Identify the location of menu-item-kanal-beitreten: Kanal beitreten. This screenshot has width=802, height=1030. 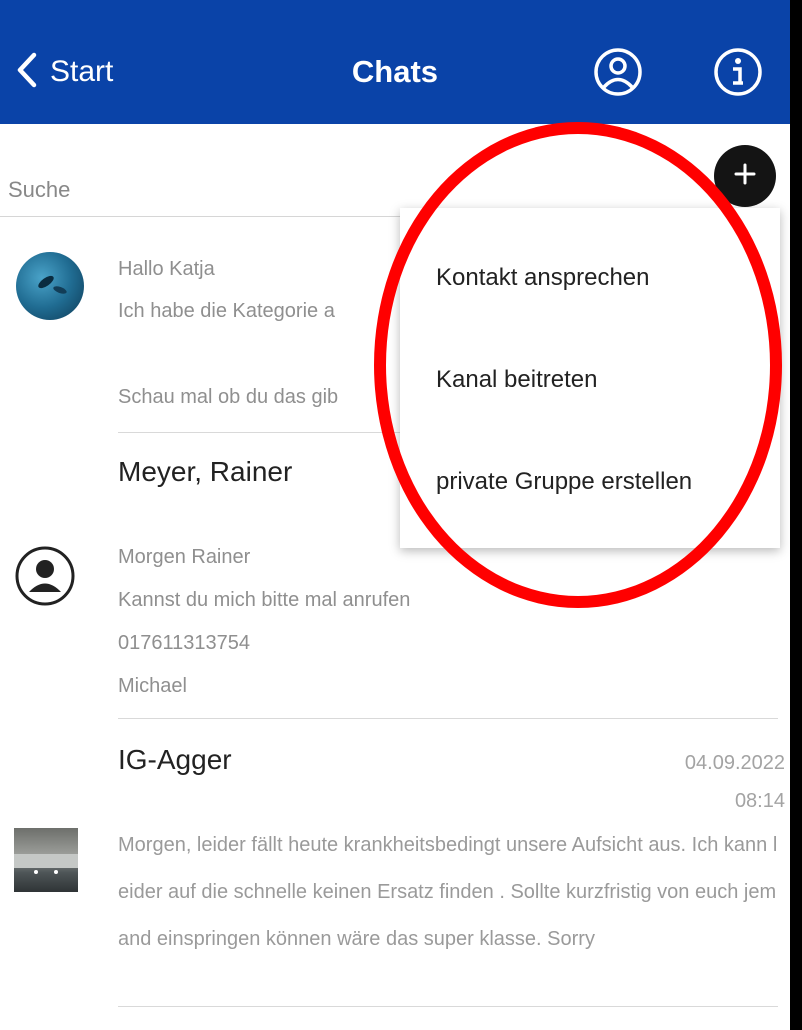
(516, 380).